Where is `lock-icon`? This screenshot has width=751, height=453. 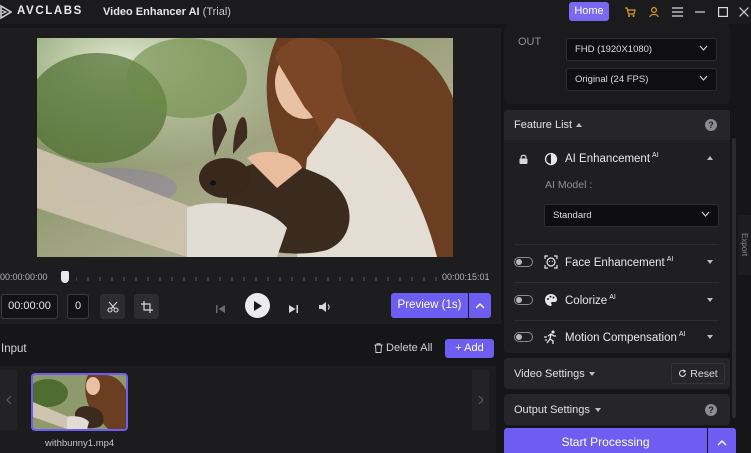
lock-icon is located at coordinates (523, 159).